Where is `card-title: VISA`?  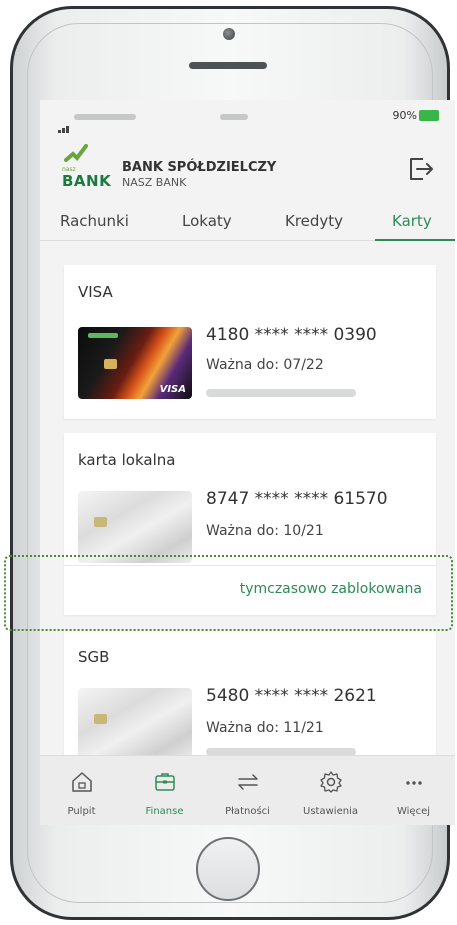
card-title: VISA is located at coordinates (95, 292).